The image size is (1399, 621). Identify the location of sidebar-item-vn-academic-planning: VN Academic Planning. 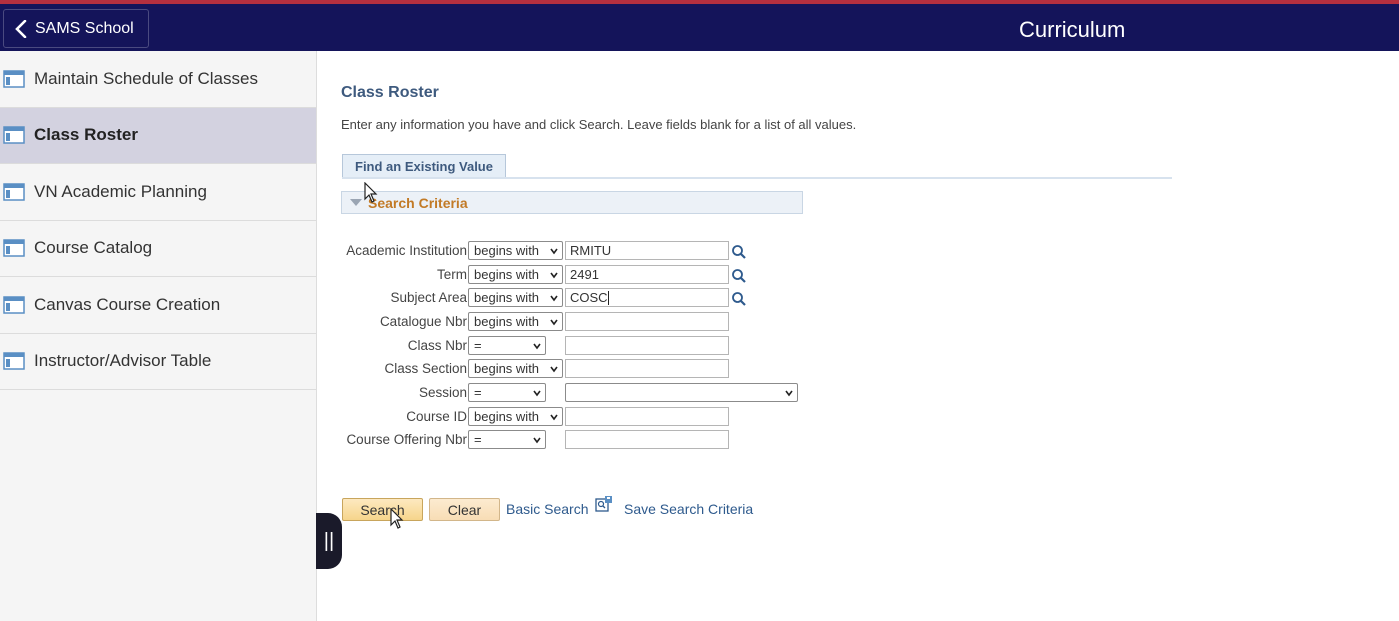
(158, 192).